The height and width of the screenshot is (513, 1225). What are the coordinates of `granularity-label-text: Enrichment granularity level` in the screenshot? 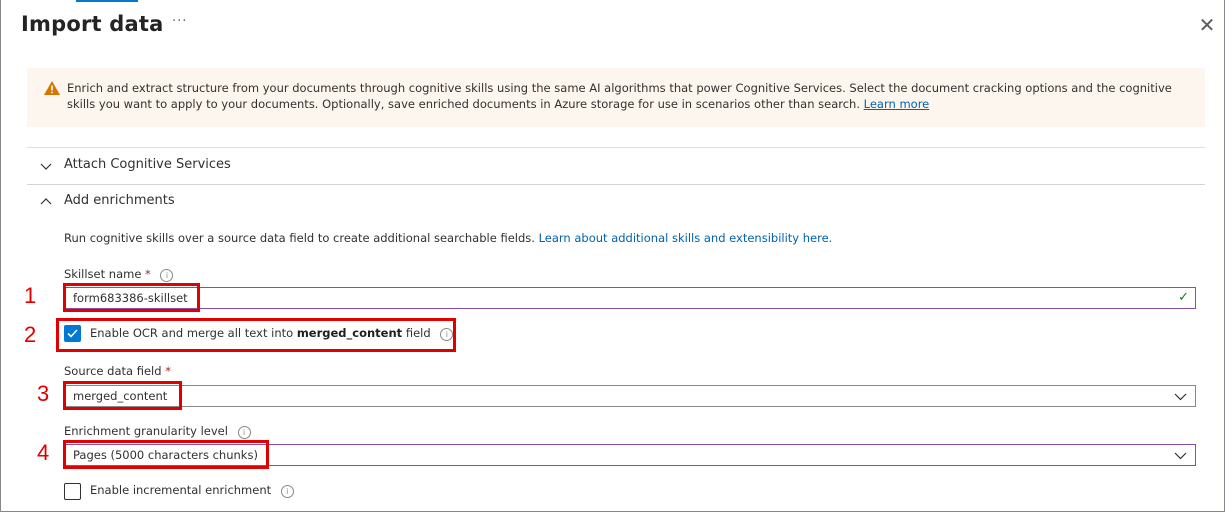 It's located at (146, 431).